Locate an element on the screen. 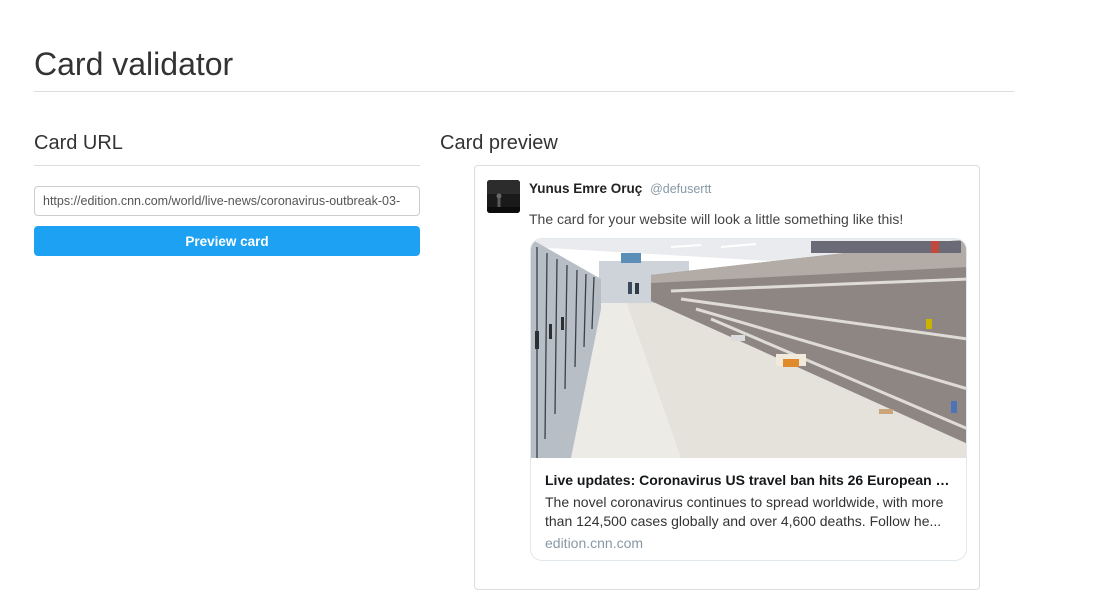  card-url-panel: Card URL Preview card is located at coordinates (227, 193).